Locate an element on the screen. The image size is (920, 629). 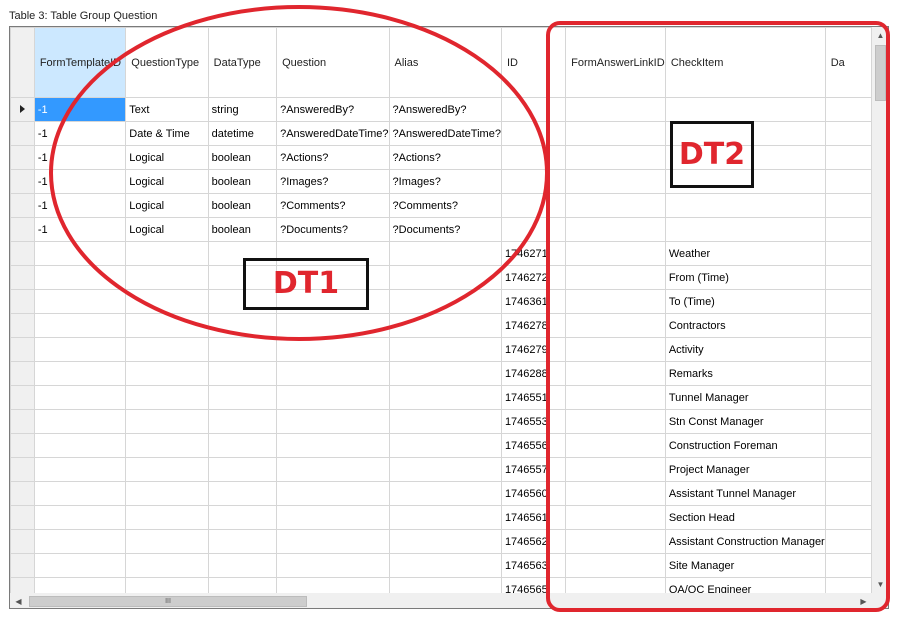
table-cell: 1746551 is located at coordinates (533, 397).